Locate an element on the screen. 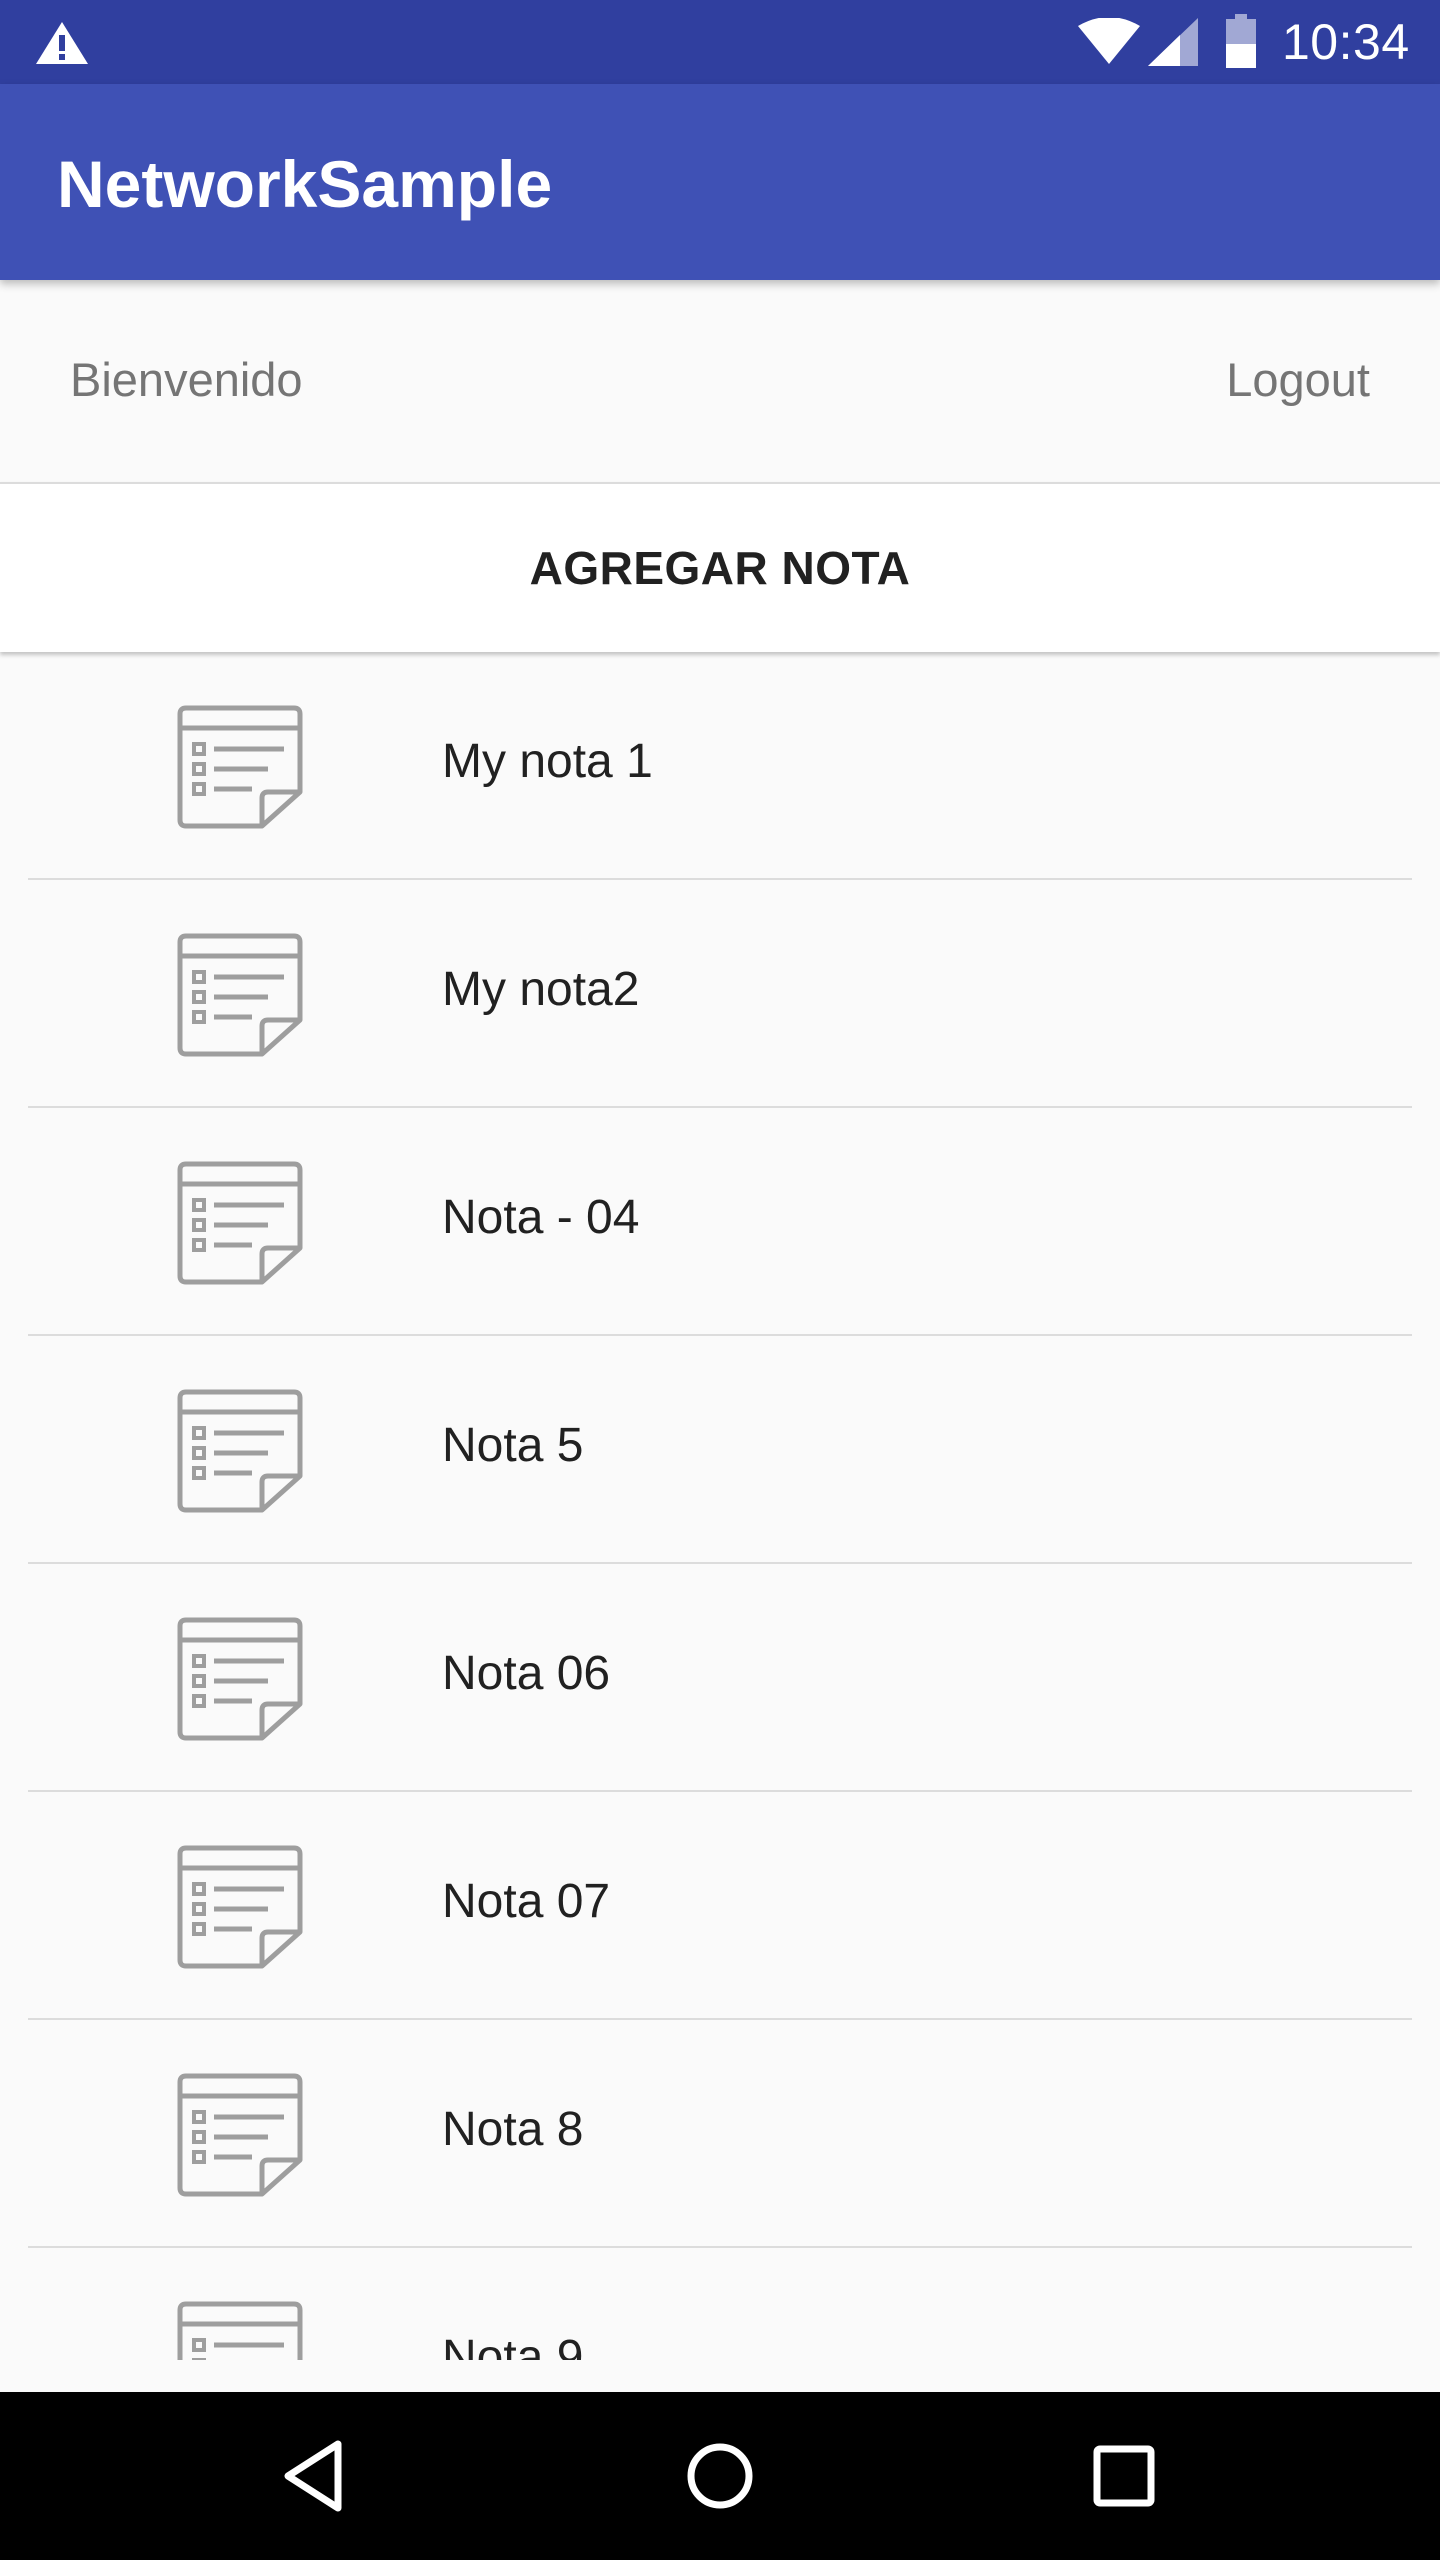 This screenshot has width=1440, height=2560. warning-icon is located at coordinates (62, 43).